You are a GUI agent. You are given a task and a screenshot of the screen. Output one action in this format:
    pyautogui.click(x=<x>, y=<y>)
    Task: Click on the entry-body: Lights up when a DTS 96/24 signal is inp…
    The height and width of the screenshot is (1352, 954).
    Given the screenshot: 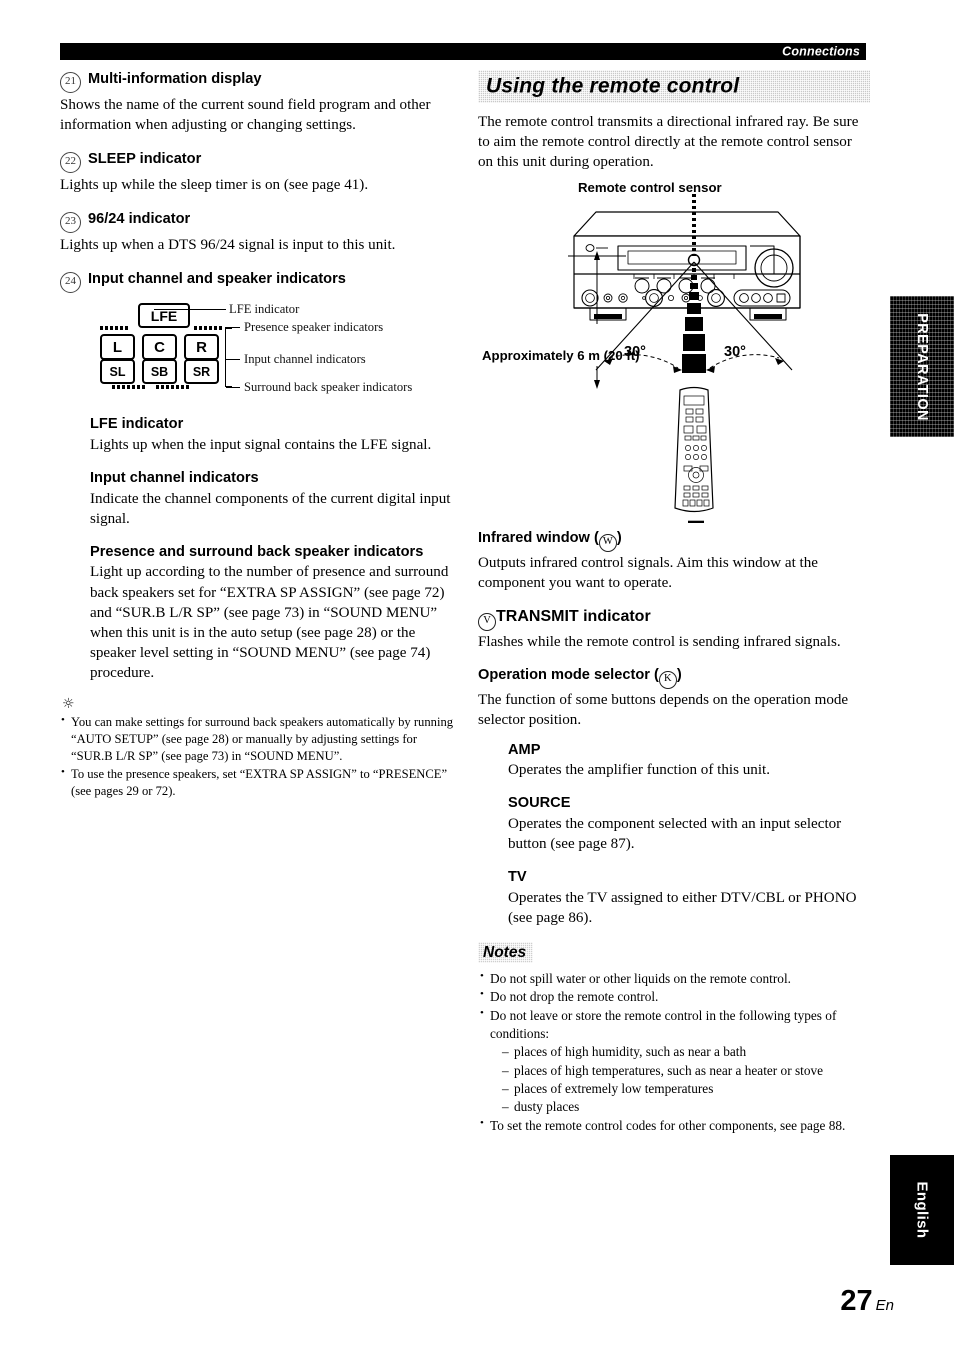 What is the action you would take?
    pyautogui.click(x=228, y=245)
    